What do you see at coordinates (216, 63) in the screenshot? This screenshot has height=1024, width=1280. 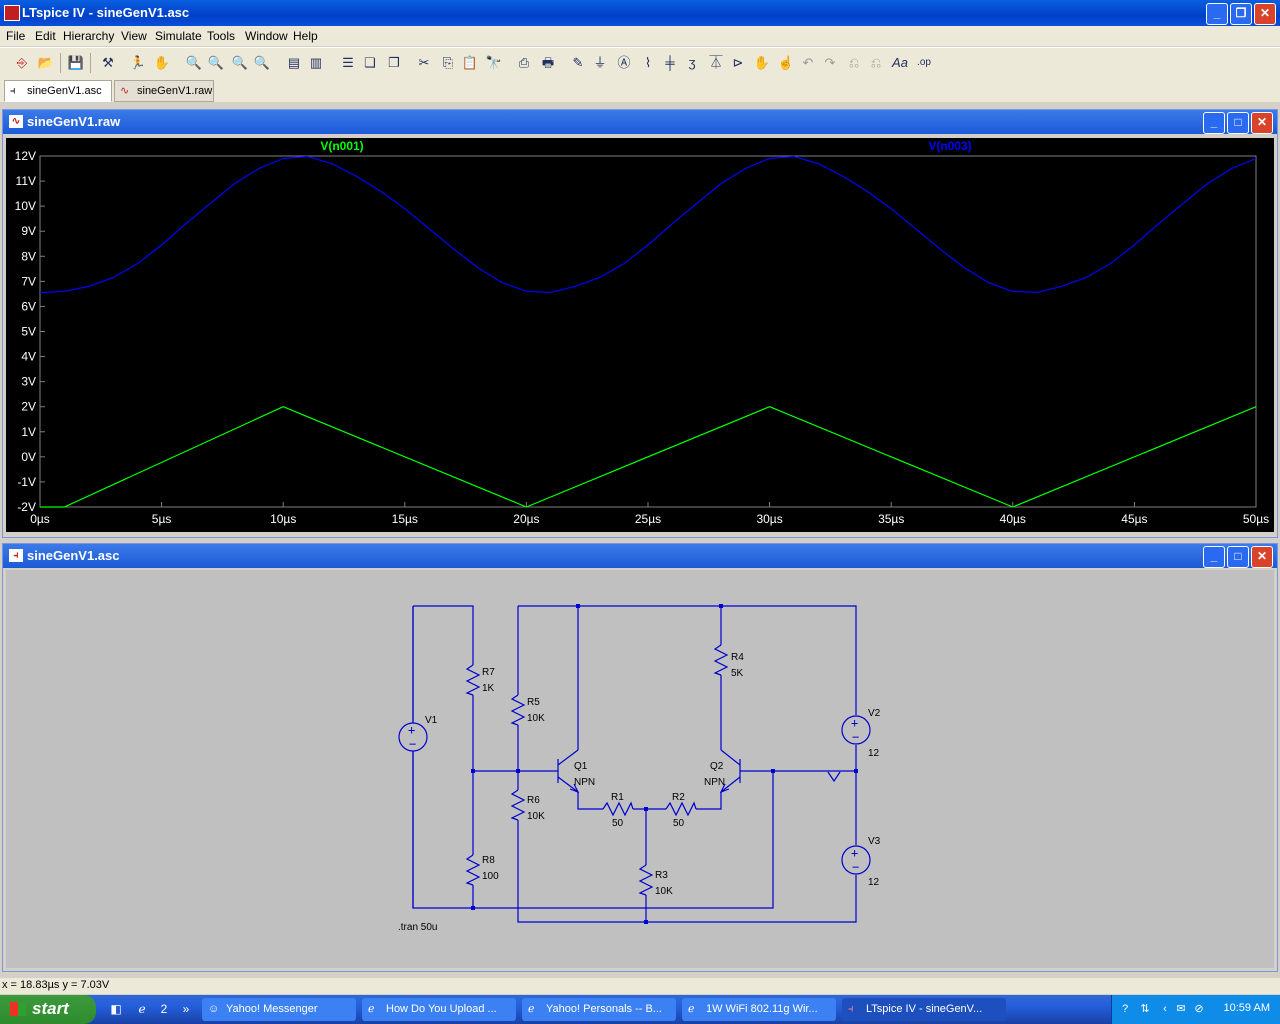 I see `pan-icon: 🔍` at bounding box center [216, 63].